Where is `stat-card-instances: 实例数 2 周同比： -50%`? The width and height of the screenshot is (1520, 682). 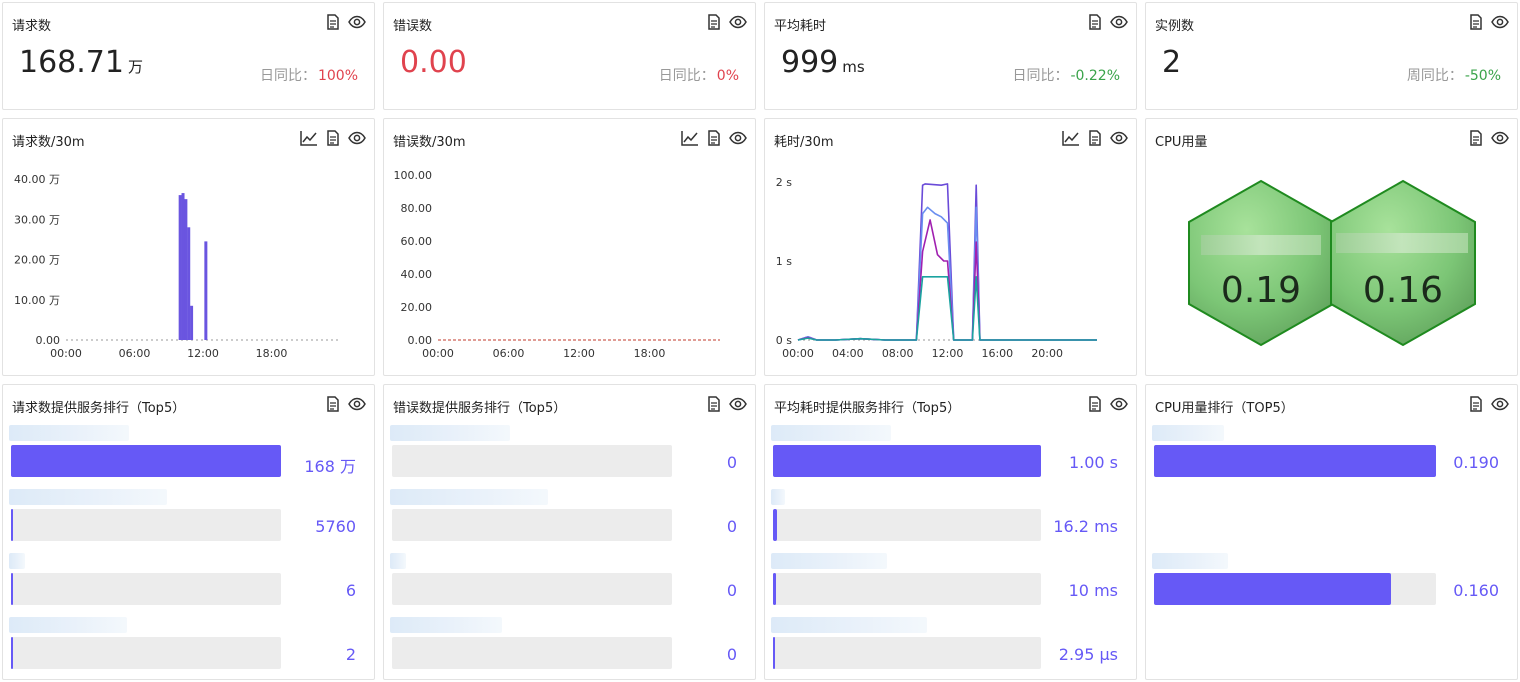 stat-card-instances: 实例数 2 周同比： -50% is located at coordinates (1331, 56).